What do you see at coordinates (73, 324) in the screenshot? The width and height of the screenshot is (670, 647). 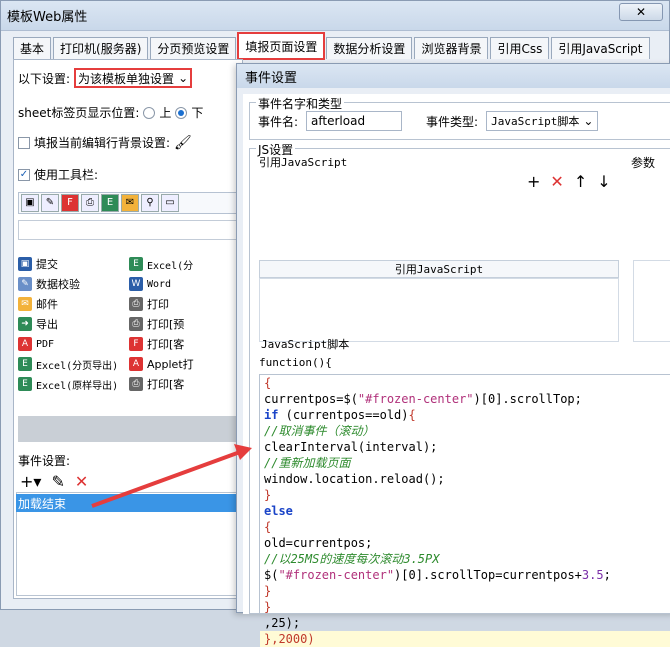 I see `btn-export: ➜ 导出` at bounding box center [73, 324].